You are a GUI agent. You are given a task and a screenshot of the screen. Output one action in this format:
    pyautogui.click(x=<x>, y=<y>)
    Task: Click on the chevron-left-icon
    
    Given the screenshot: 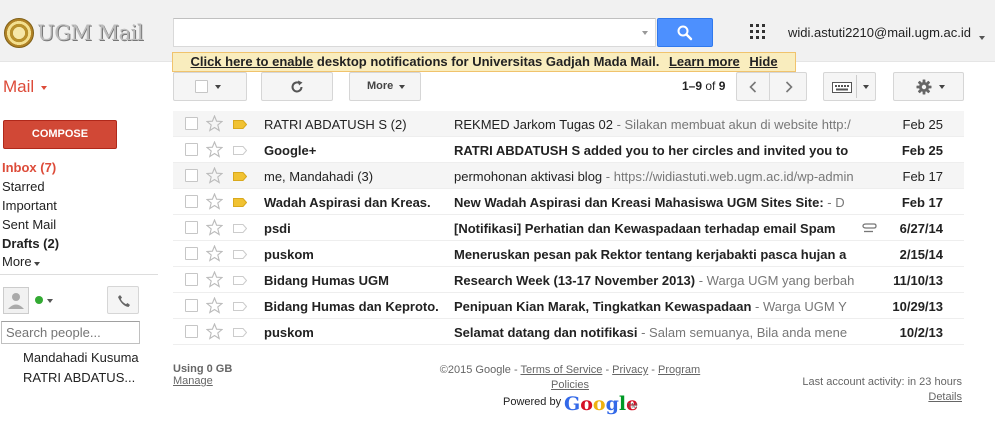 What is the action you would take?
    pyautogui.click(x=753, y=87)
    